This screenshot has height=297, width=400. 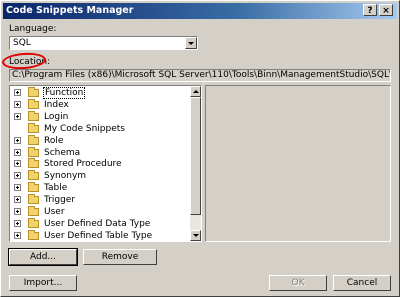 What do you see at coordinates (70, 10) in the screenshot?
I see `window-title: Code Snippets Manager` at bounding box center [70, 10].